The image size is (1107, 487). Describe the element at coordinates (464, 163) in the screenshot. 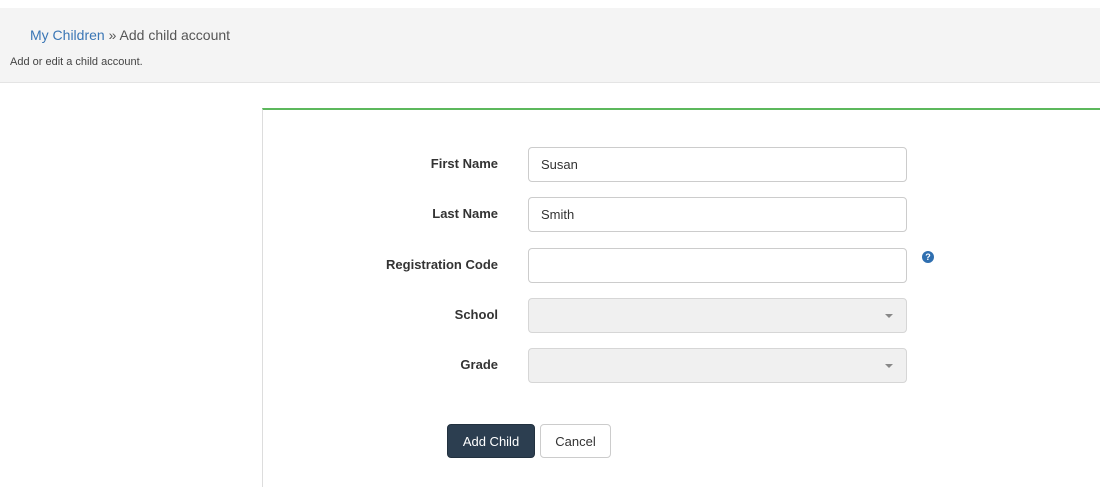

I see `first-name-label: First Name` at that location.